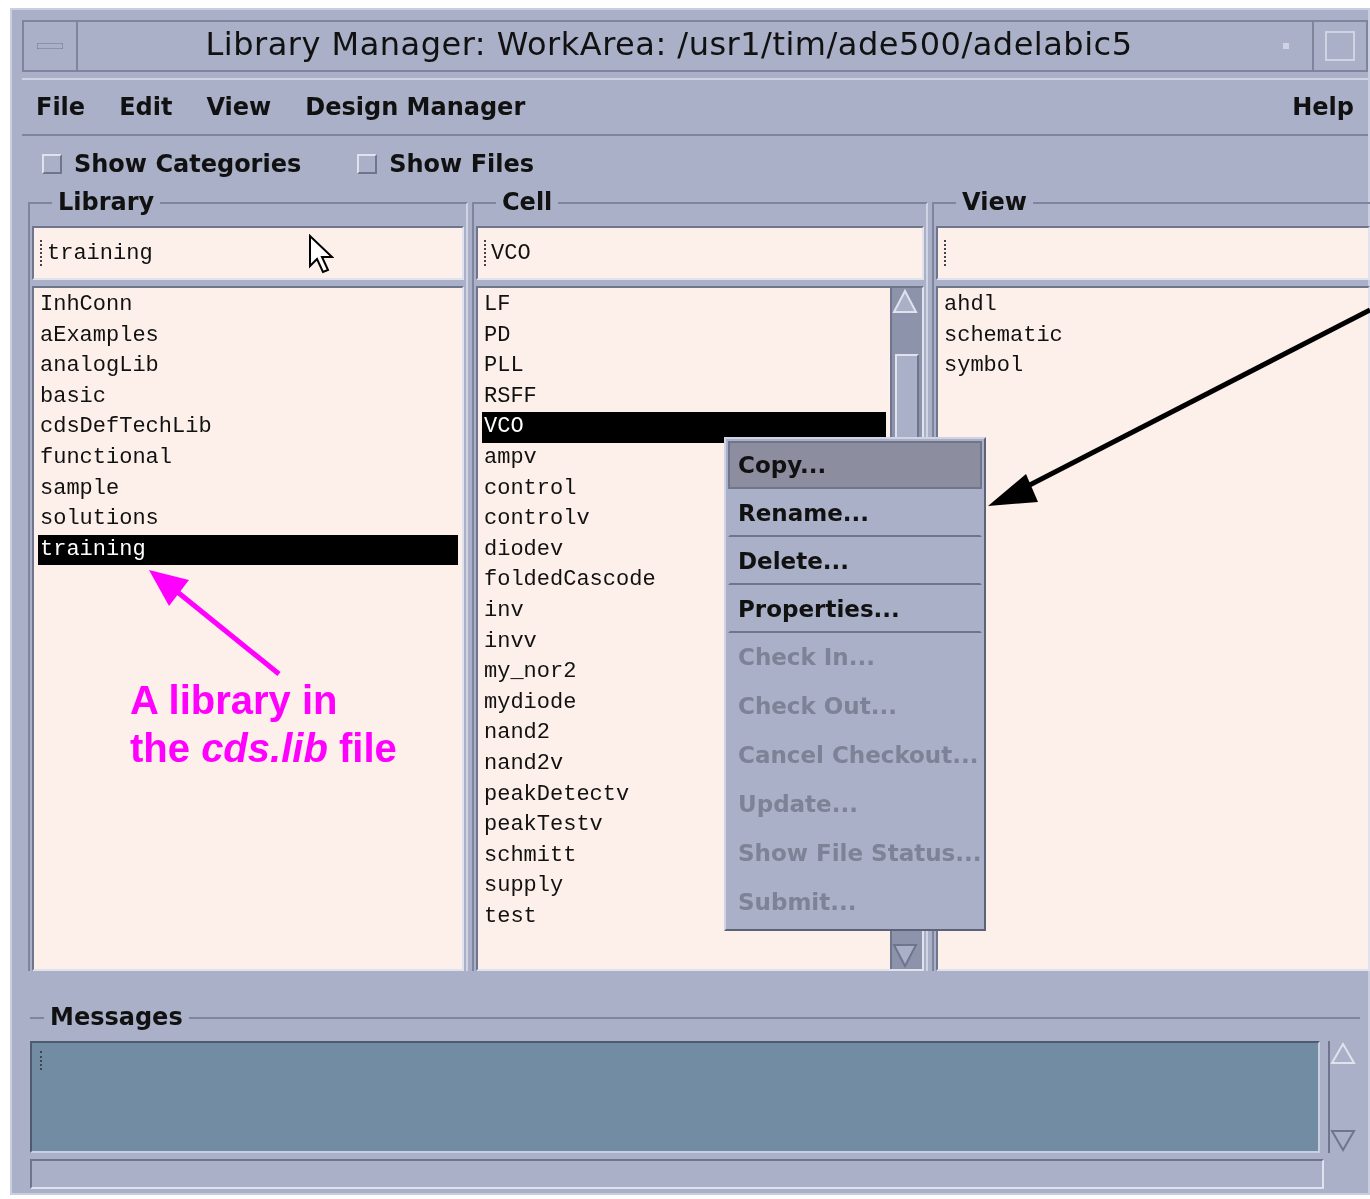 Image resolution: width=1370 pixels, height=1199 pixels. I want to click on menu-item: Design Manager, so click(415, 107).